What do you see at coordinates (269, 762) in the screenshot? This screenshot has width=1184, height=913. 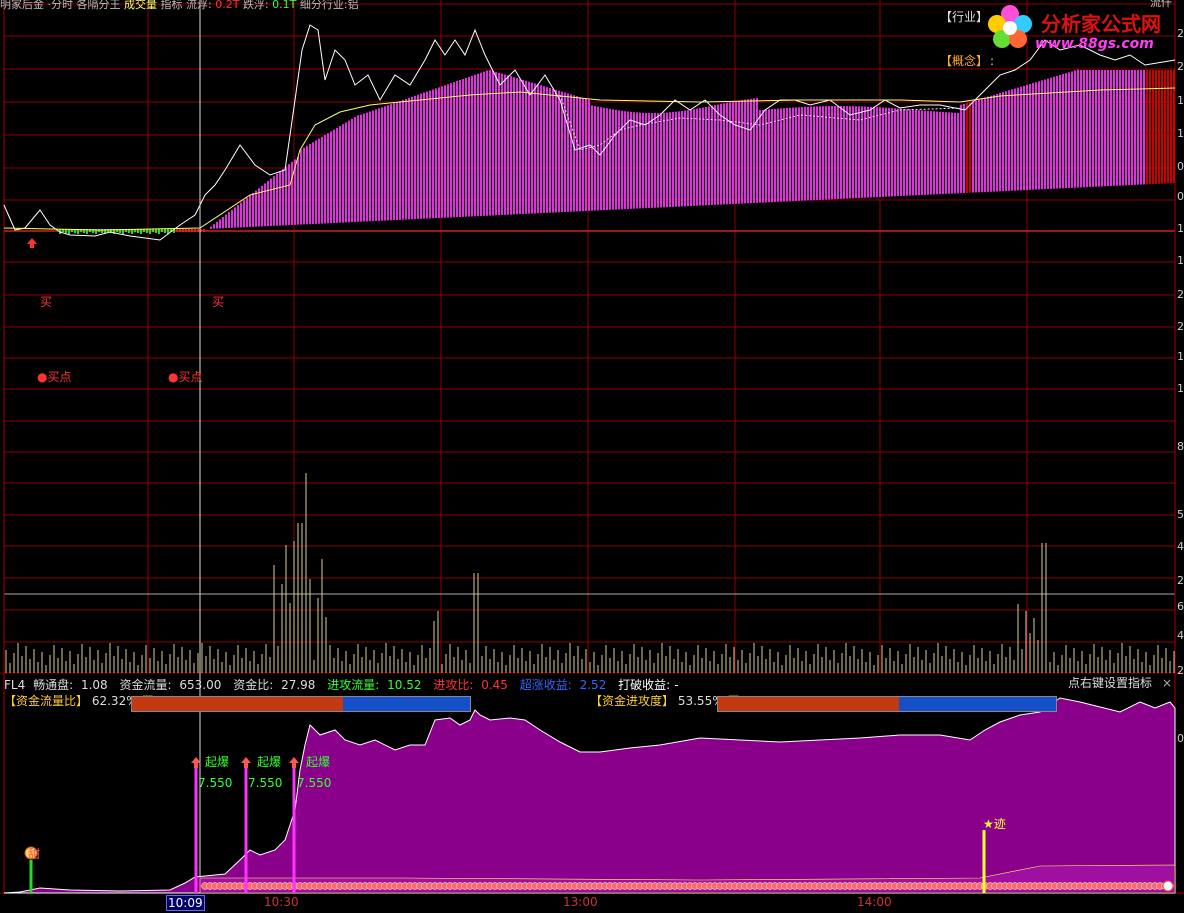 I see `qibao-label-2: 起爆` at bounding box center [269, 762].